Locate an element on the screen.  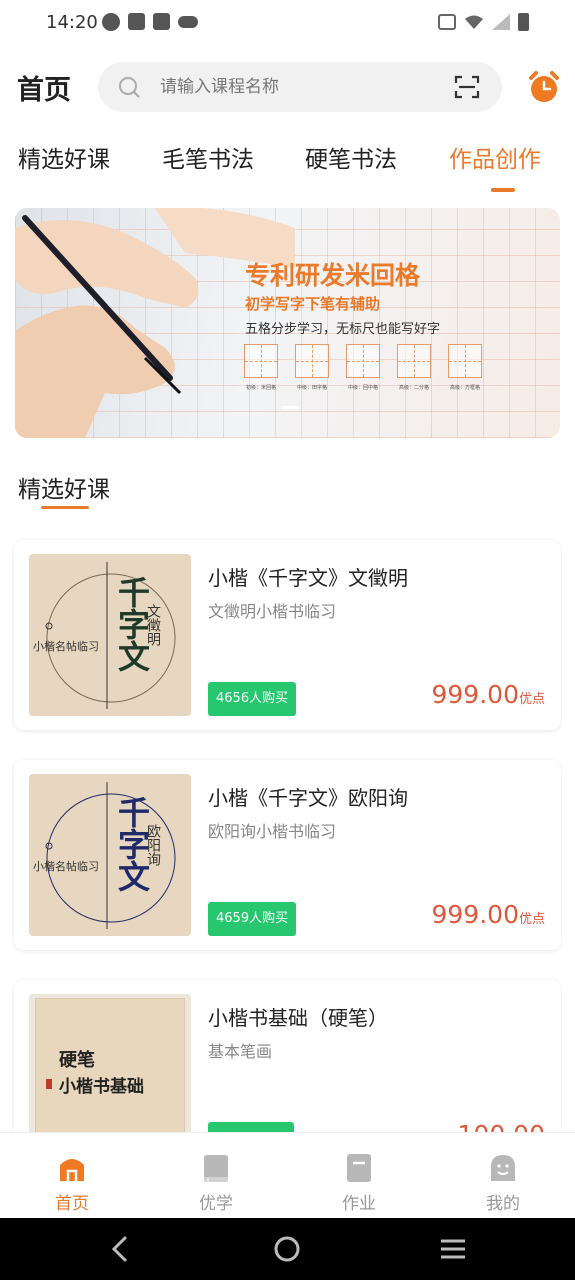
search-input is located at coordinates (295, 87).